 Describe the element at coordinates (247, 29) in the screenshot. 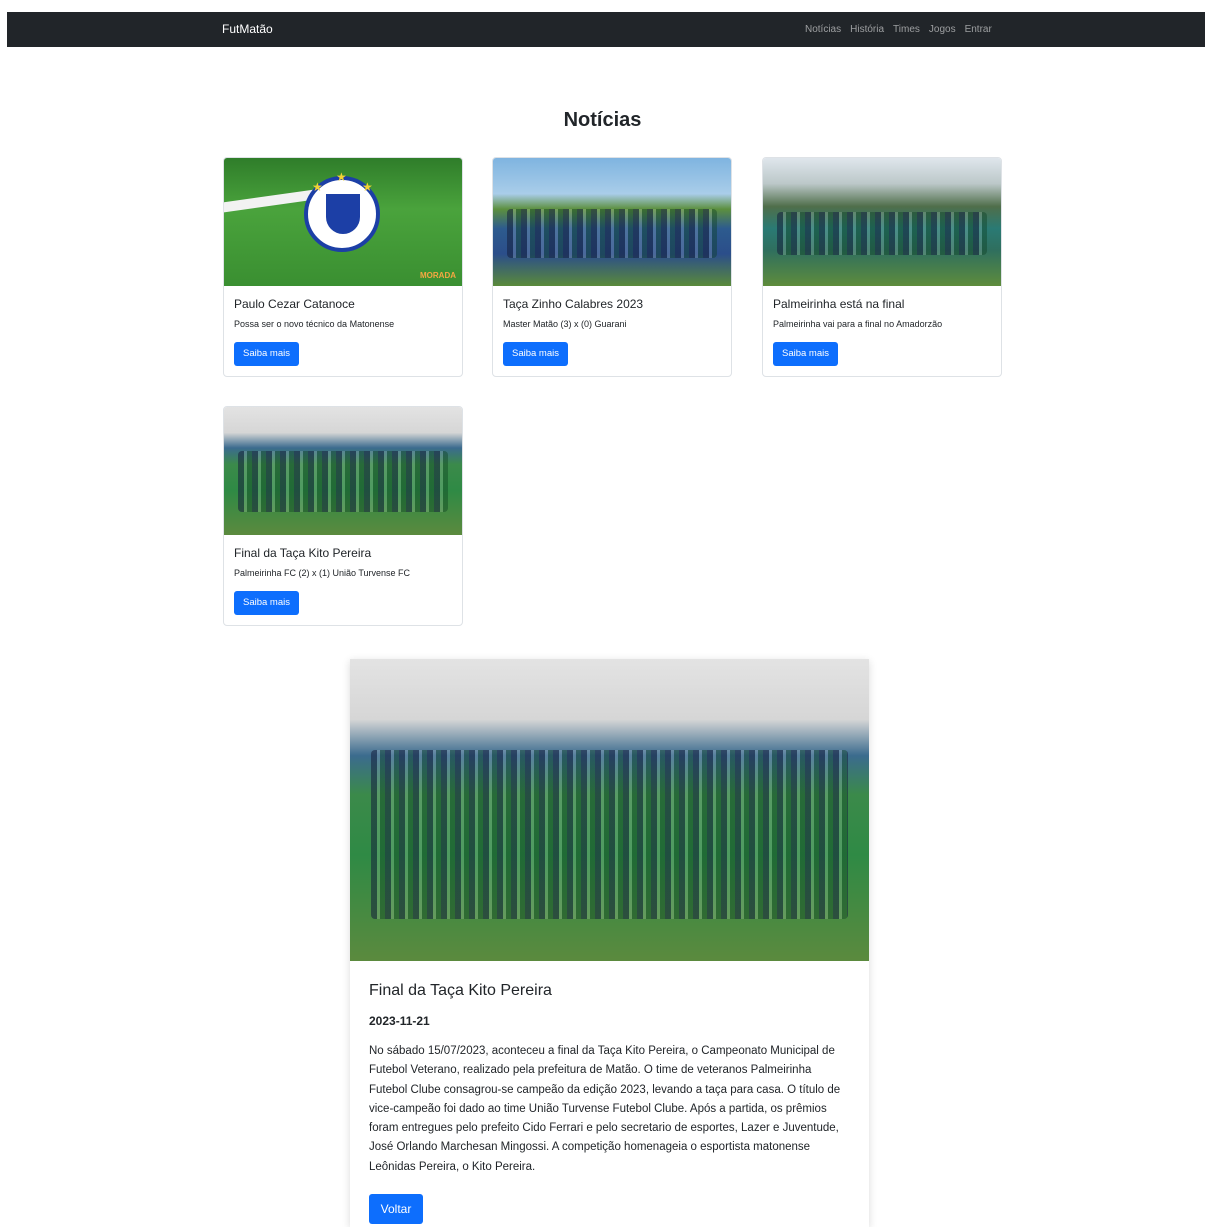

I see `brand-link: FutMatão` at that location.